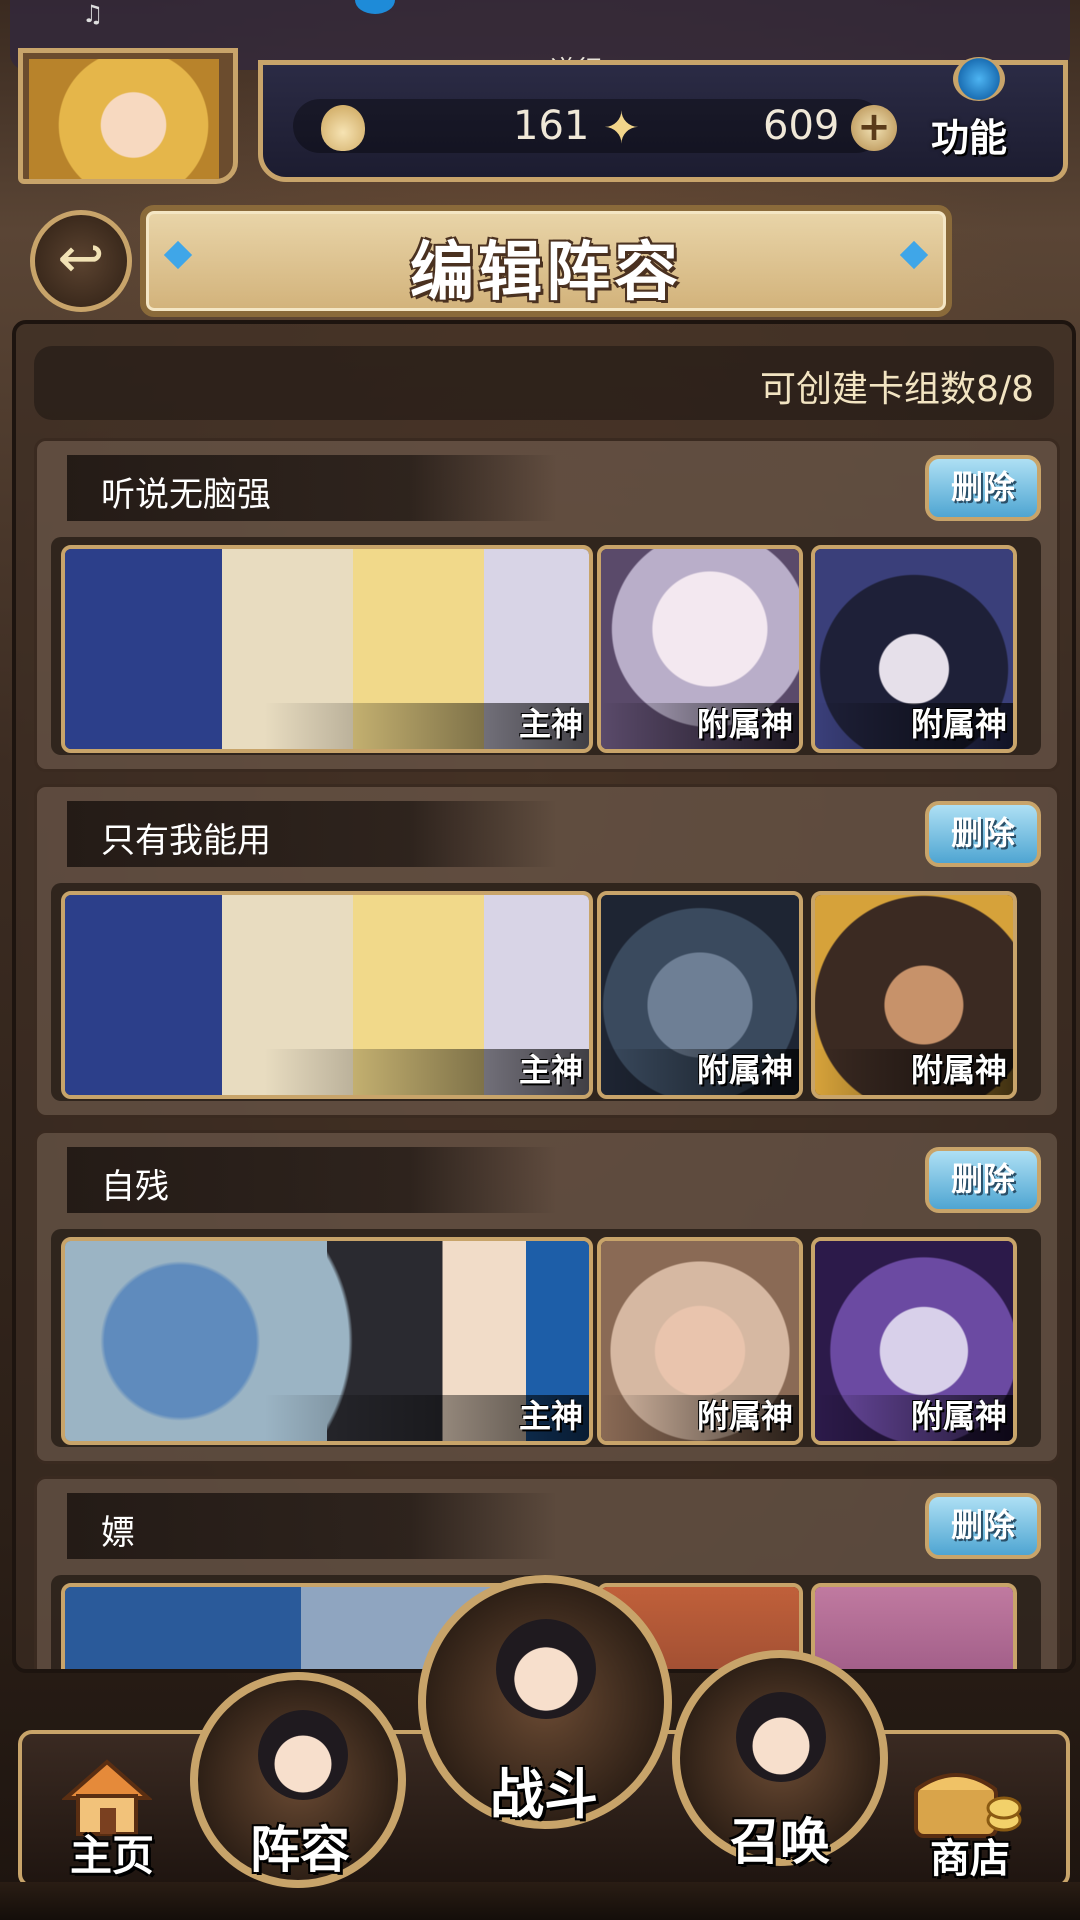 Image resolution: width=1080 pixels, height=1920 pixels. Describe the element at coordinates (124, 119) in the screenshot. I see `avatar-portrait` at that location.